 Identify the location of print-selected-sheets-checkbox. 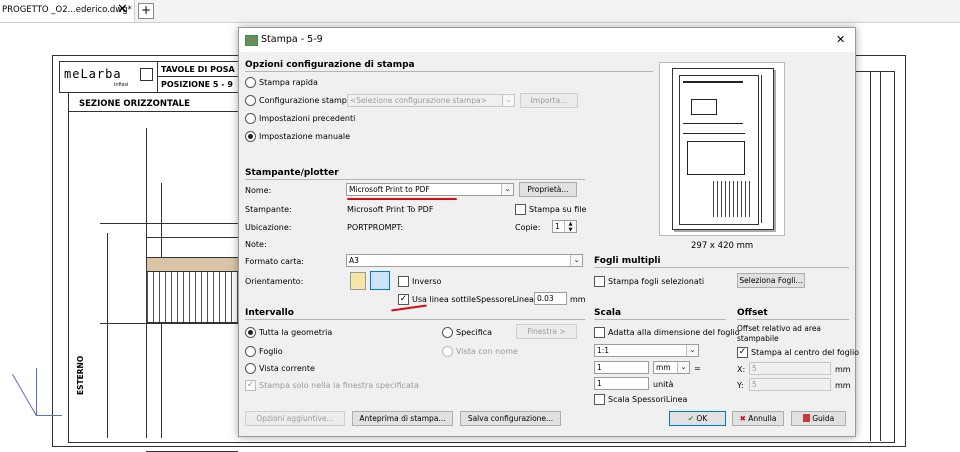
(599, 281).